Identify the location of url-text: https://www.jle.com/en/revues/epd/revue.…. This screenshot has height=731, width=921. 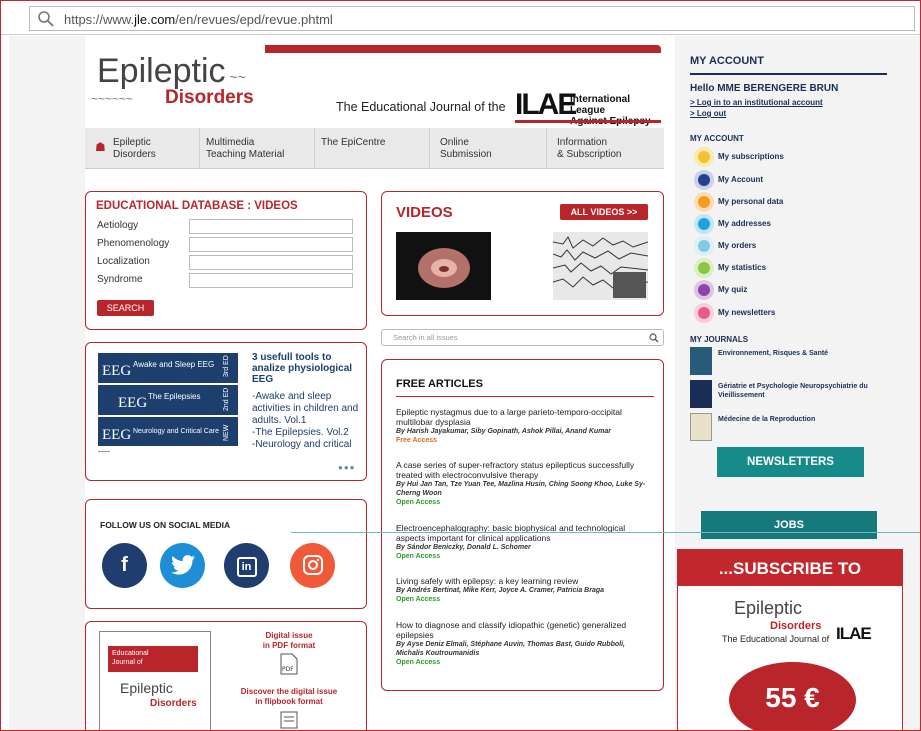
(198, 19).